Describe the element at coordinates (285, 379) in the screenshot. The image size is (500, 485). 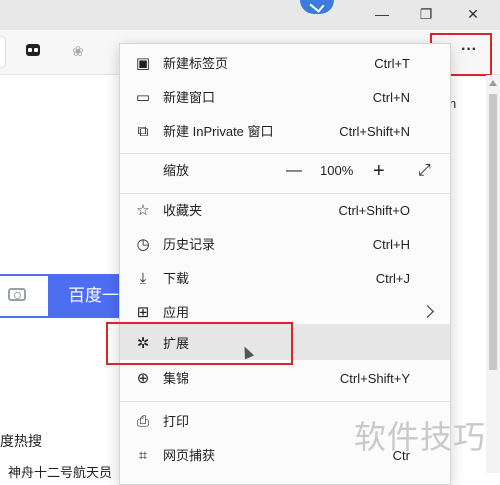
I see `menu-item-collections: ⊕ 集锦 Ctrl+Shift+Y` at that location.